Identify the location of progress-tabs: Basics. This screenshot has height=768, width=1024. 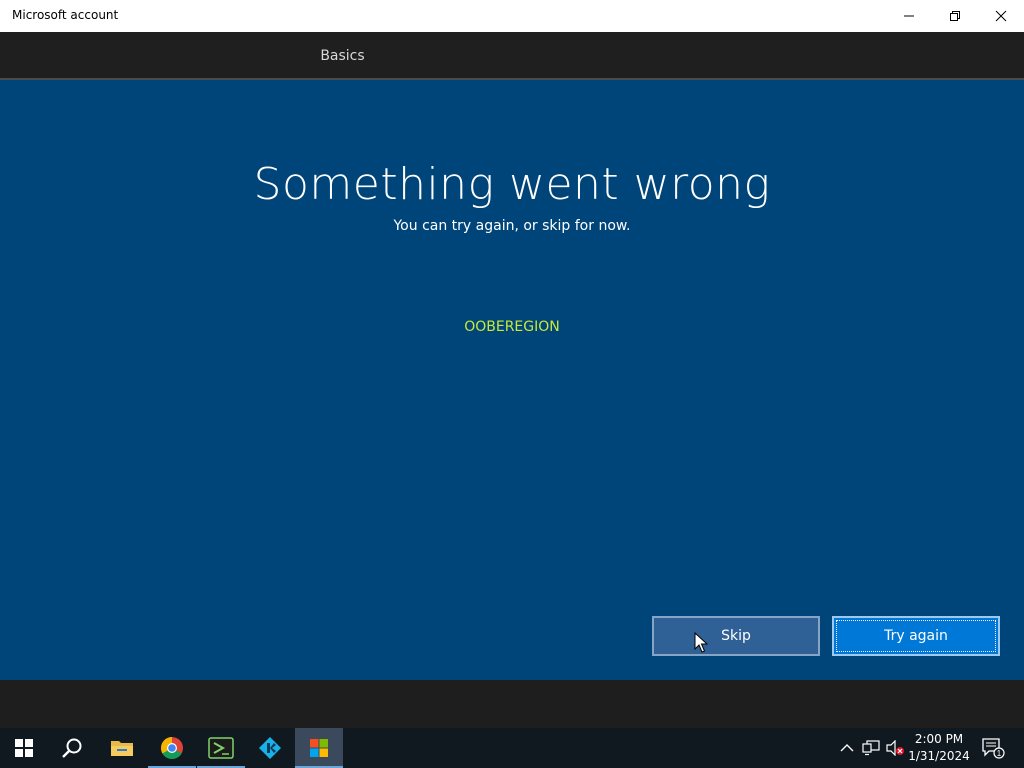
(512, 57).